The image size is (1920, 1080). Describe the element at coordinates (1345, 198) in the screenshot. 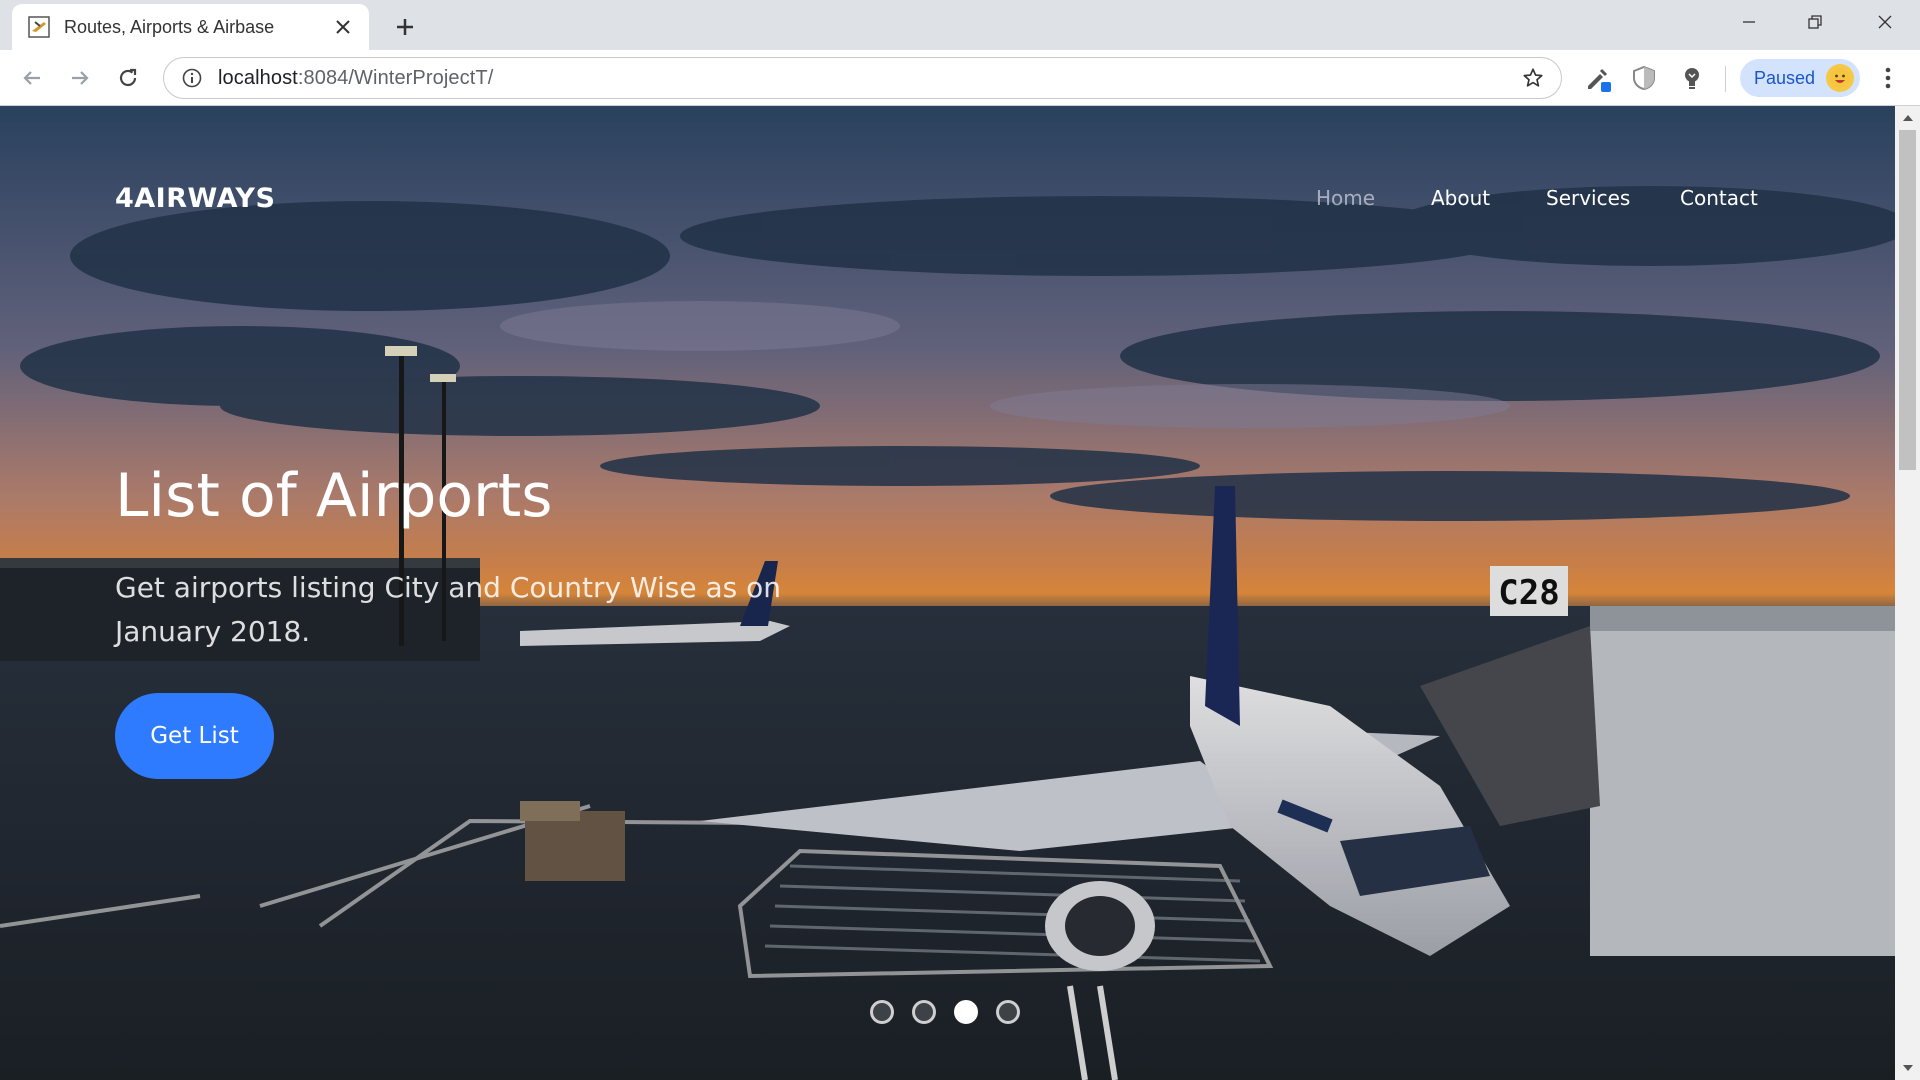

I see `nav-home: Home` at that location.